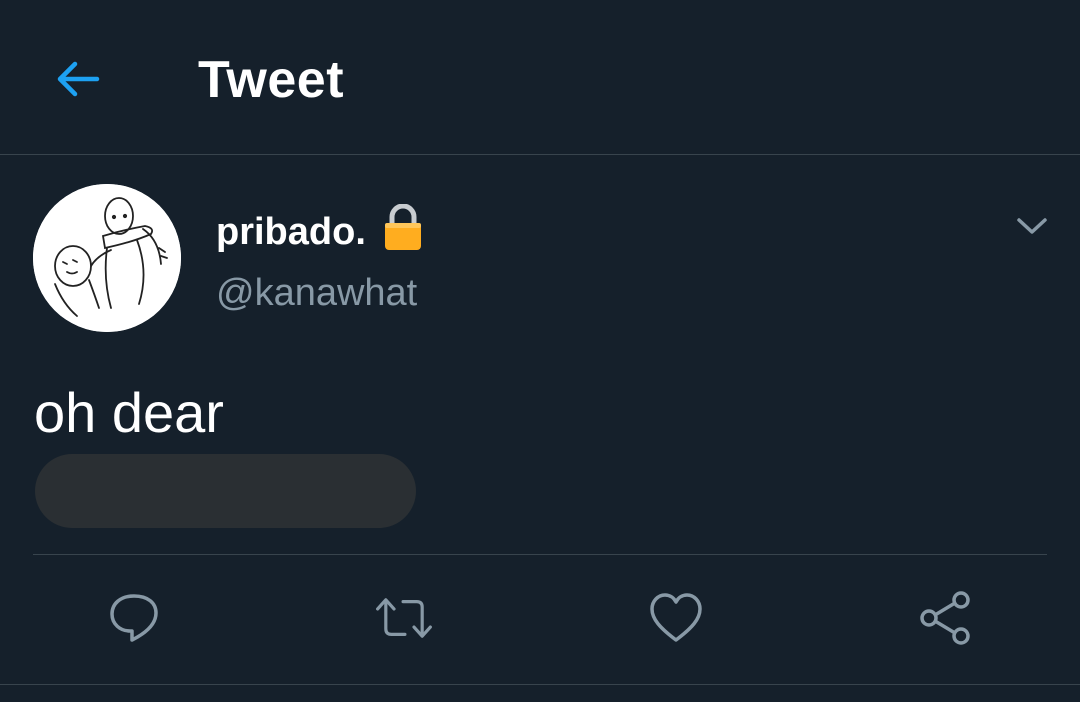  What do you see at coordinates (540, 554) in the screenshot?
I see `divider` at bounding box center [540, 554].